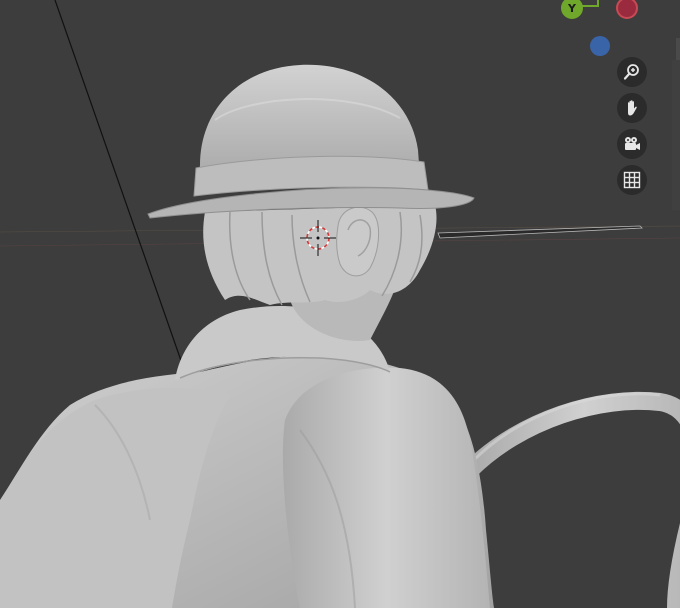  What do you see at coordinates (598, 3) in the screenshot?
I see `gizmo-y-stem-vertical` at bounding box center [598, 3].